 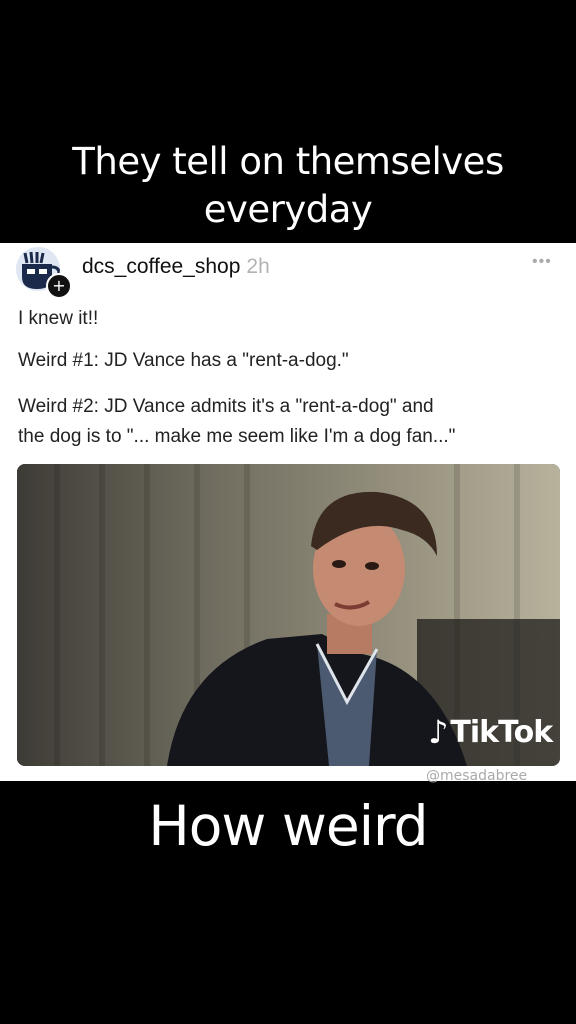 What do you see at coordinates (288, 161) in the screenshot?
I see `top-caption-line-1: They tell on themselves` at bounding box center [288, 161].